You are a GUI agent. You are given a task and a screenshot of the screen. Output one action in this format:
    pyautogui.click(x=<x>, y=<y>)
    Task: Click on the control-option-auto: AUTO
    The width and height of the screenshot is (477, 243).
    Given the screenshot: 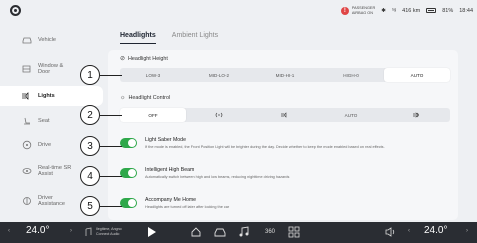 What is the action you would take?
    pyautogui.click(x=351, y=115)
    